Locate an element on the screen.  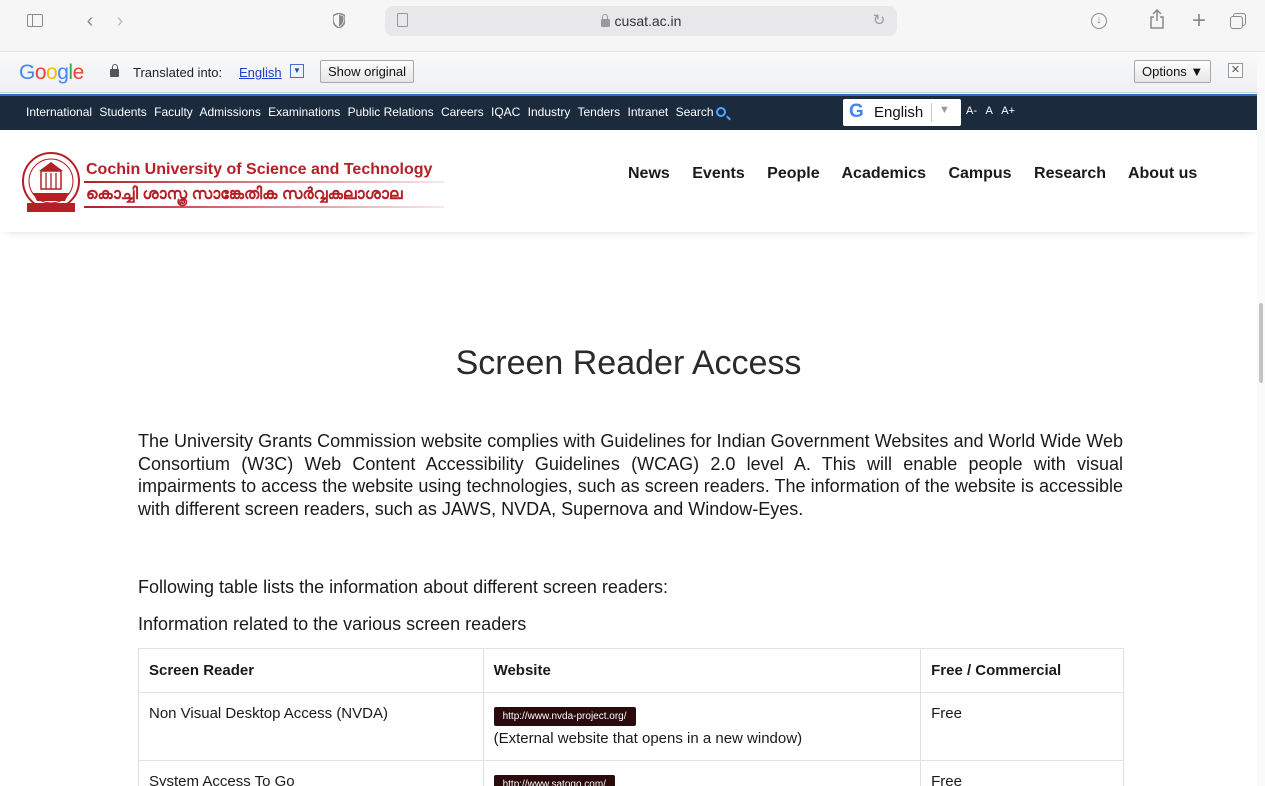
util-link-search: Search is located at coordinates (701, 112).